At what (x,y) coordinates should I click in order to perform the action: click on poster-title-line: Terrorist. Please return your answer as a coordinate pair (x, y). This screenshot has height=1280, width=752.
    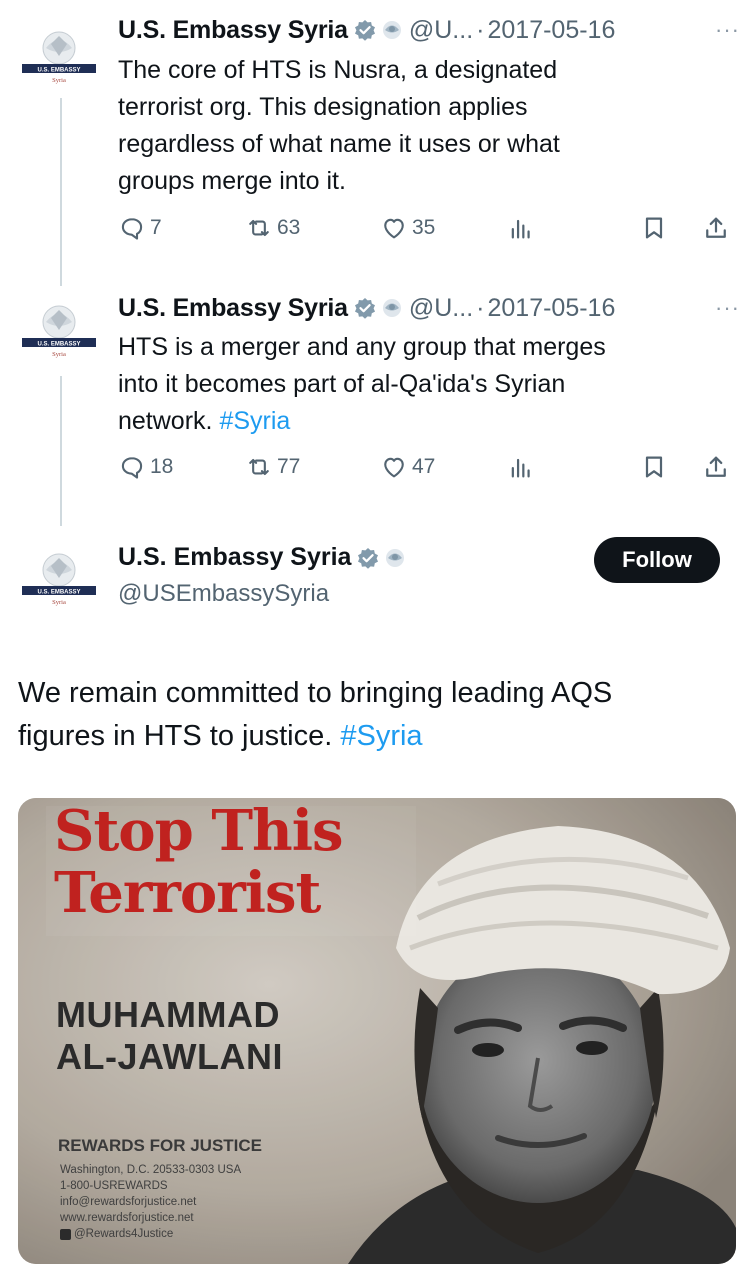
    Looking at the image, I should click on (187, 893).